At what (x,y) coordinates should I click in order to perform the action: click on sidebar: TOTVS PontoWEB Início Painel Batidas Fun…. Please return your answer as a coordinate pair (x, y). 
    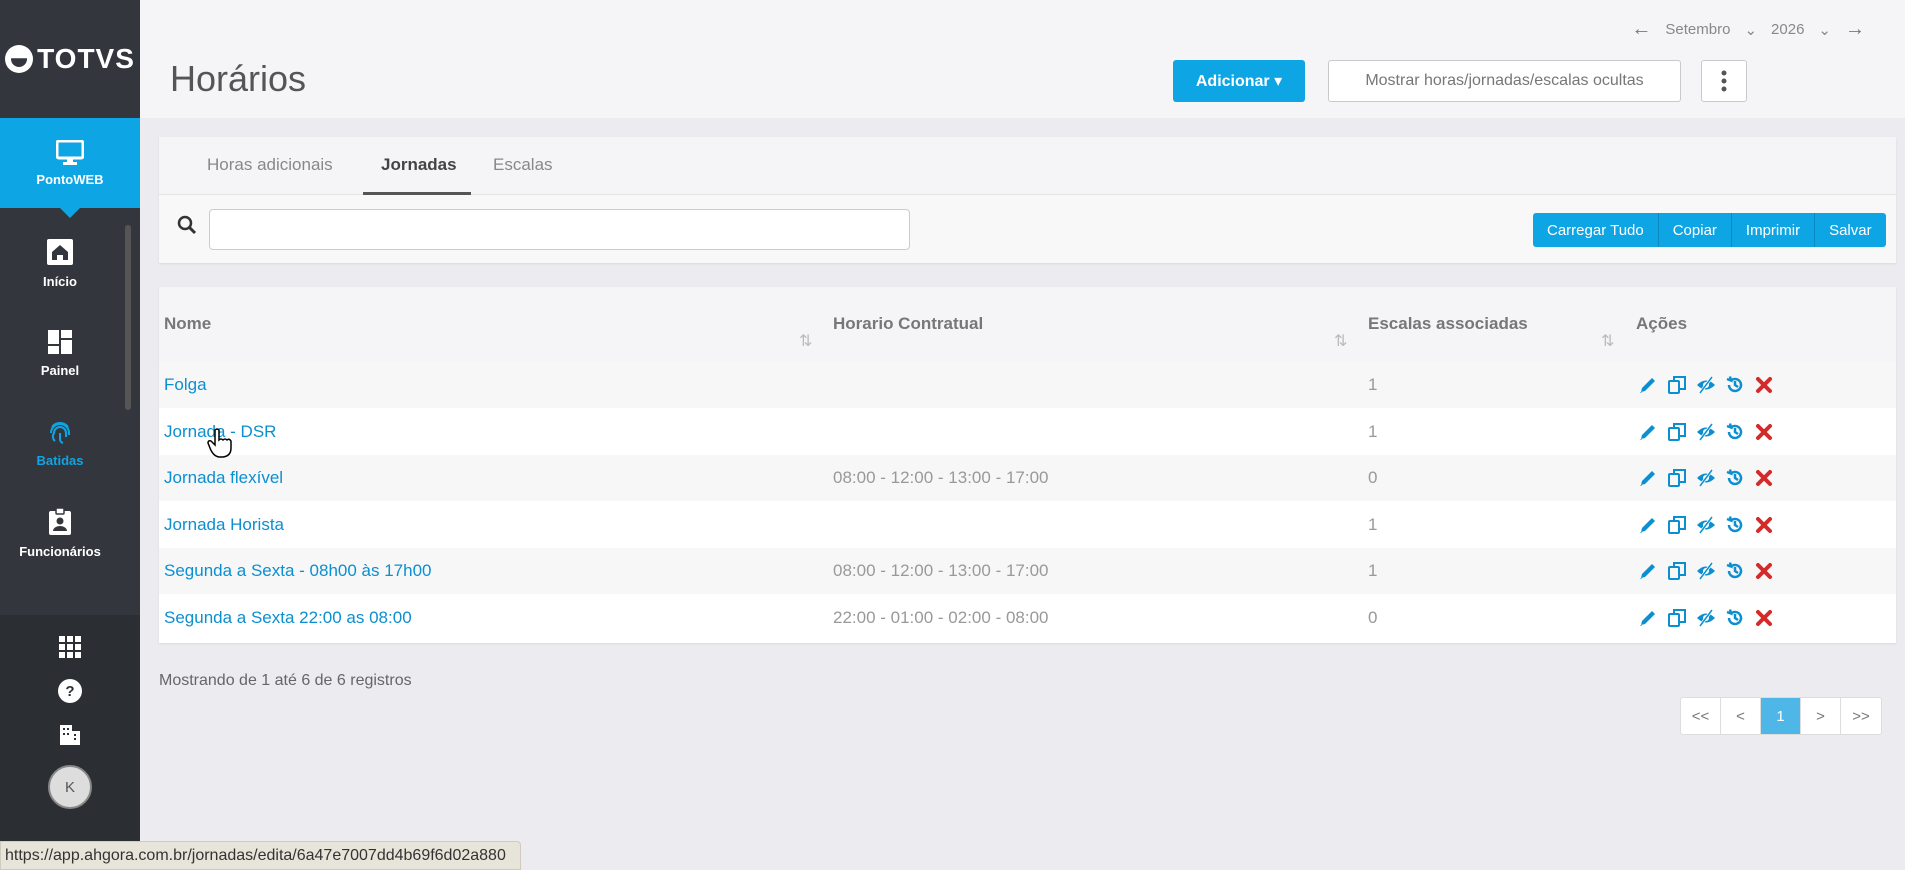
    Looking at the image, I should click on (70, 435).